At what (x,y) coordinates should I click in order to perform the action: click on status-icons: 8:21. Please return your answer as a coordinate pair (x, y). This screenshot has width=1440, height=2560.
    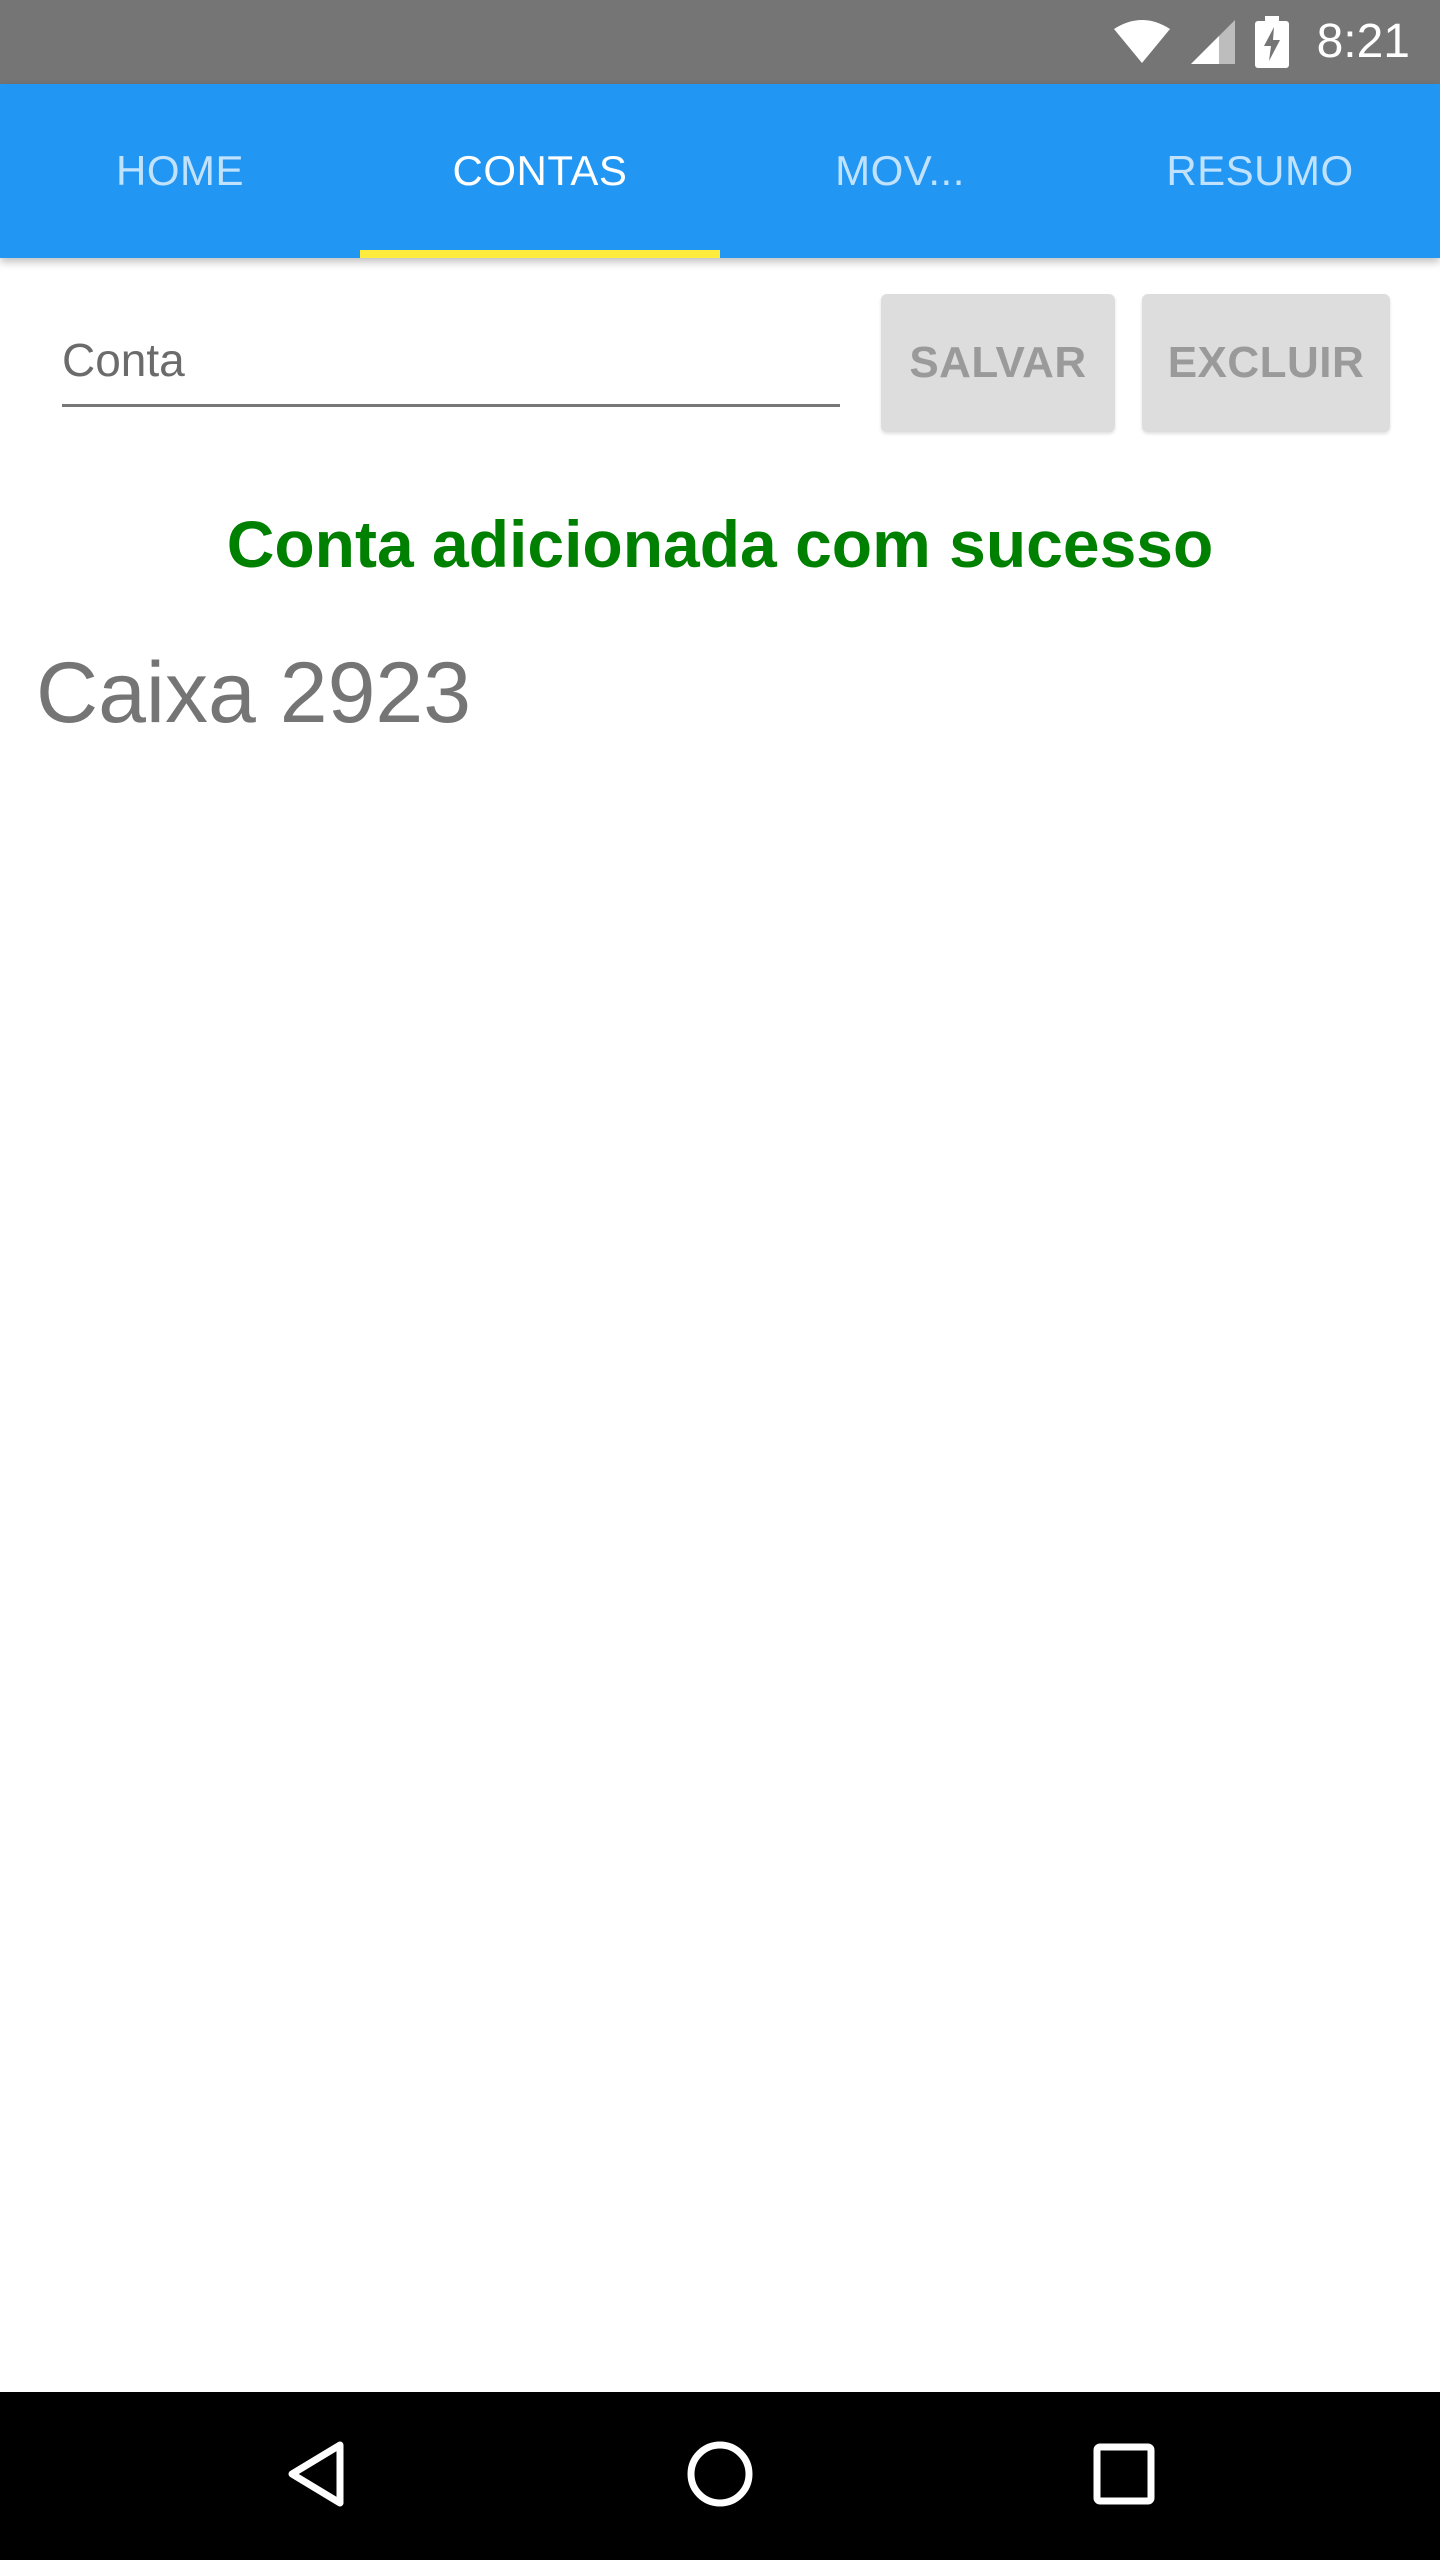
    Looking at the image, I should click on (1261, 42).